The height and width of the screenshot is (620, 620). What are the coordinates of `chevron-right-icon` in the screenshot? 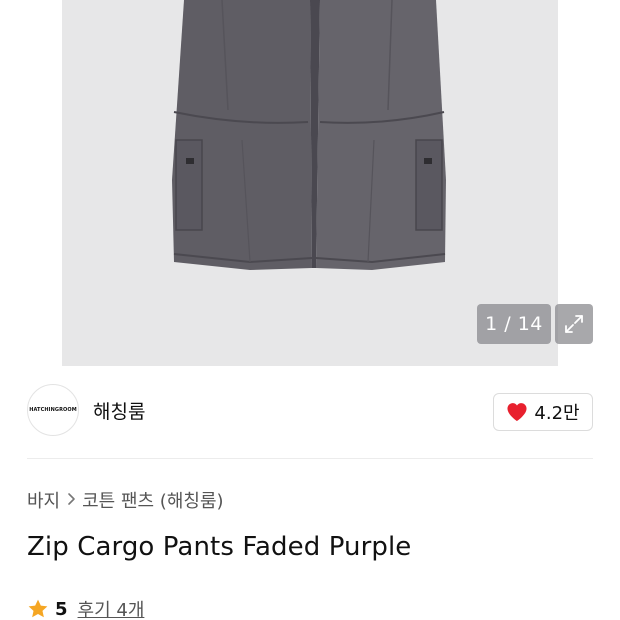 It's located at (71, 500).